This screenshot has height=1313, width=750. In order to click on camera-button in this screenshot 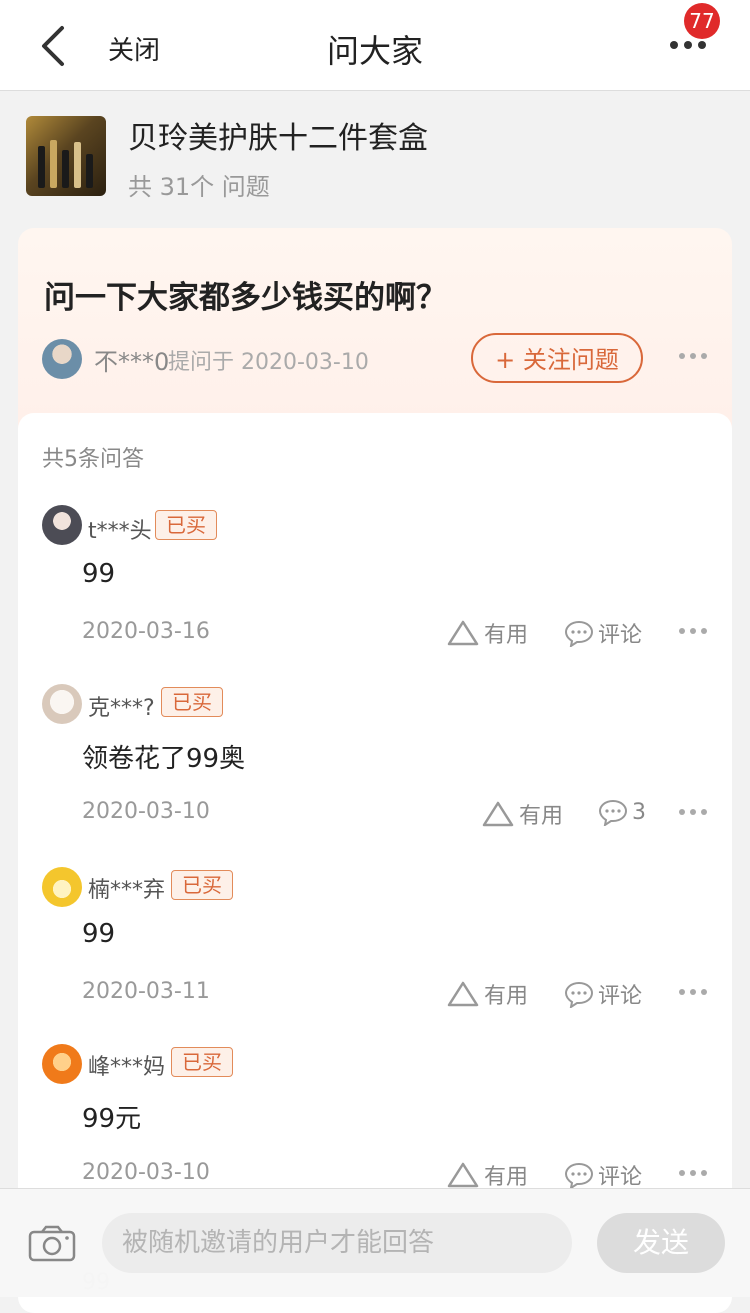, I will do `click(53, 1244)`.